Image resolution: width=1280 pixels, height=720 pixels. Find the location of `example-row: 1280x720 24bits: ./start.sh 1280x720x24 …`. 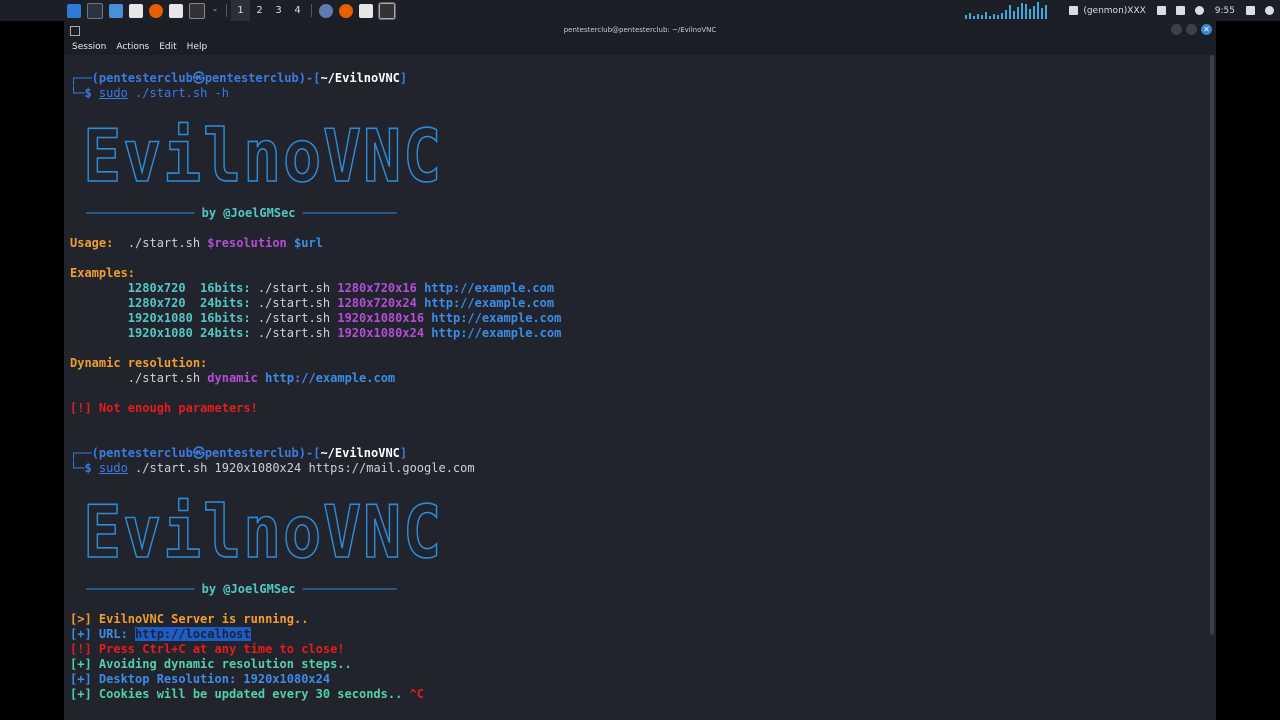

example-row: 1280x720 24bits: ./start.sh 1280x720x24 … is located at coordinates (341, 303).